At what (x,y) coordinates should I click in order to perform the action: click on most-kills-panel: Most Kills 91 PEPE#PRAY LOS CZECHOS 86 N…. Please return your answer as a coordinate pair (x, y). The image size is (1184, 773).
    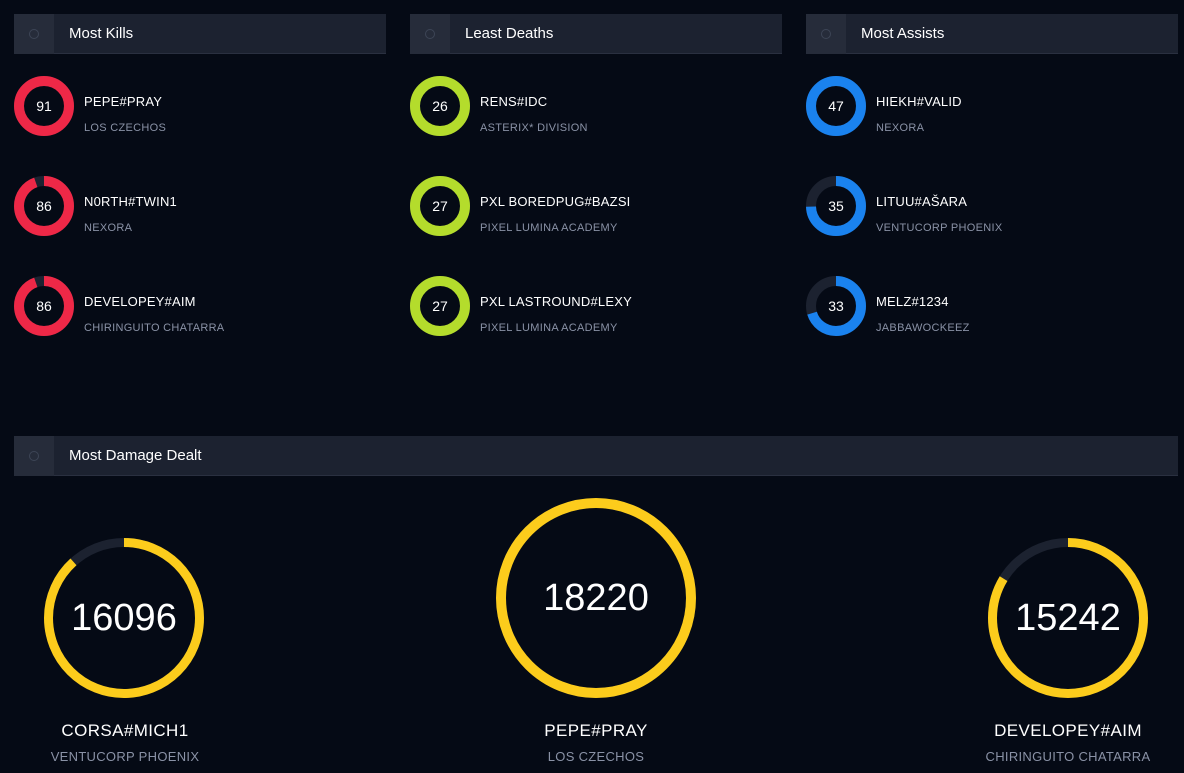
    Looking at the image, I should click on (200, 174).